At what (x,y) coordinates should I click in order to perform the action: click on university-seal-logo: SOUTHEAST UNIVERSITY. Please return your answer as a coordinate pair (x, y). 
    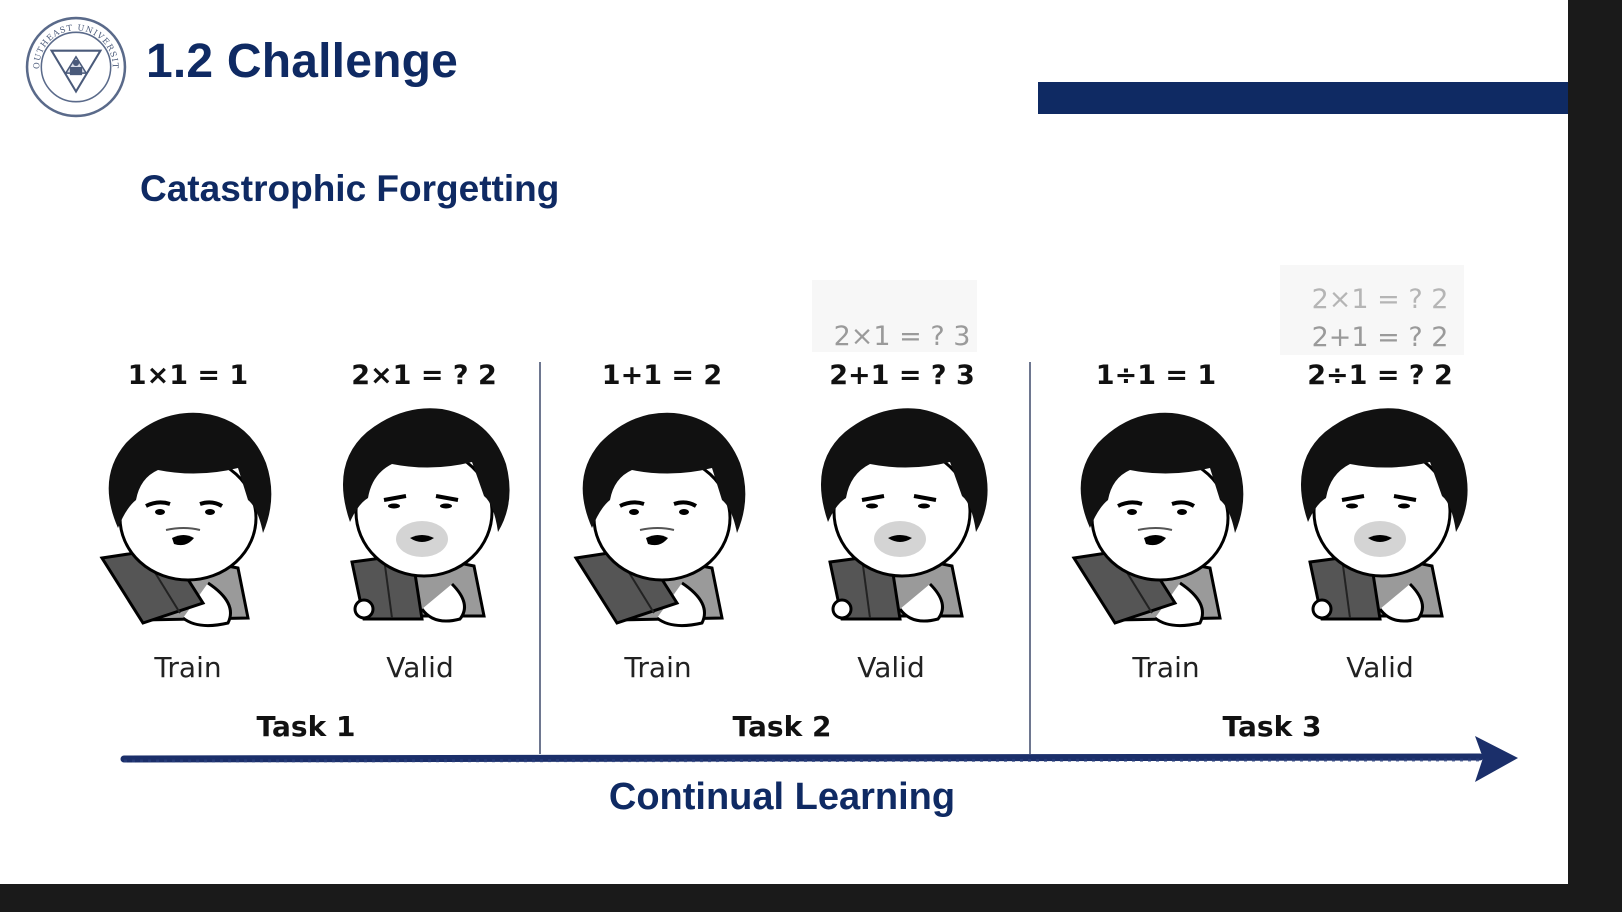
    Looking at the image, I should click on (76, 67).